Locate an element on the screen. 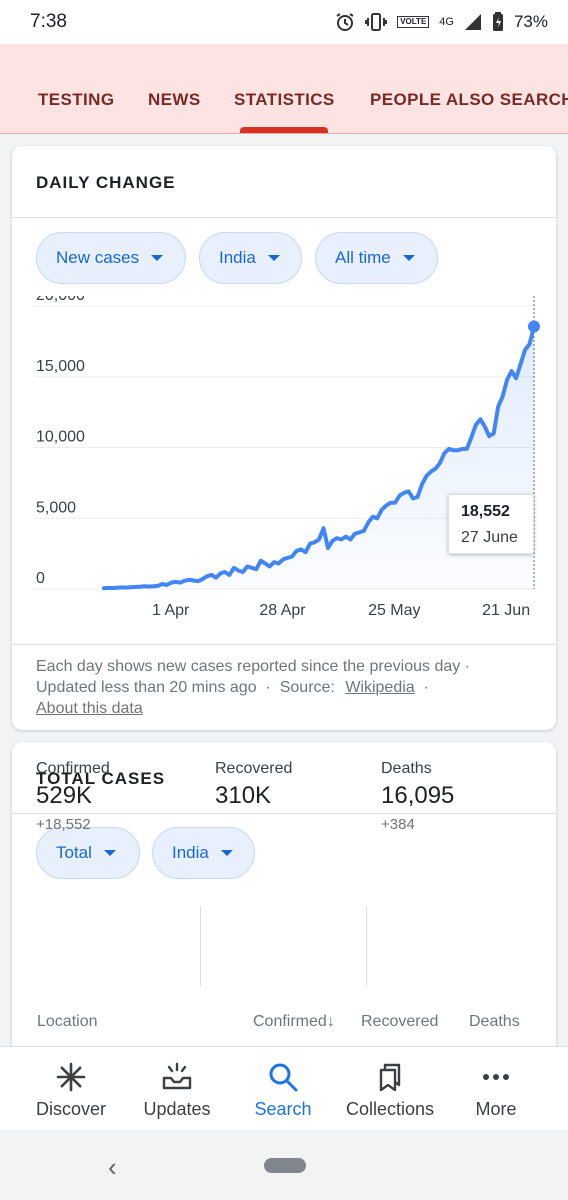 The height and width of the screenshot is (1200, 568). column-header-confirmed: Confirmed↓ is located at coordinates (294, 1022).